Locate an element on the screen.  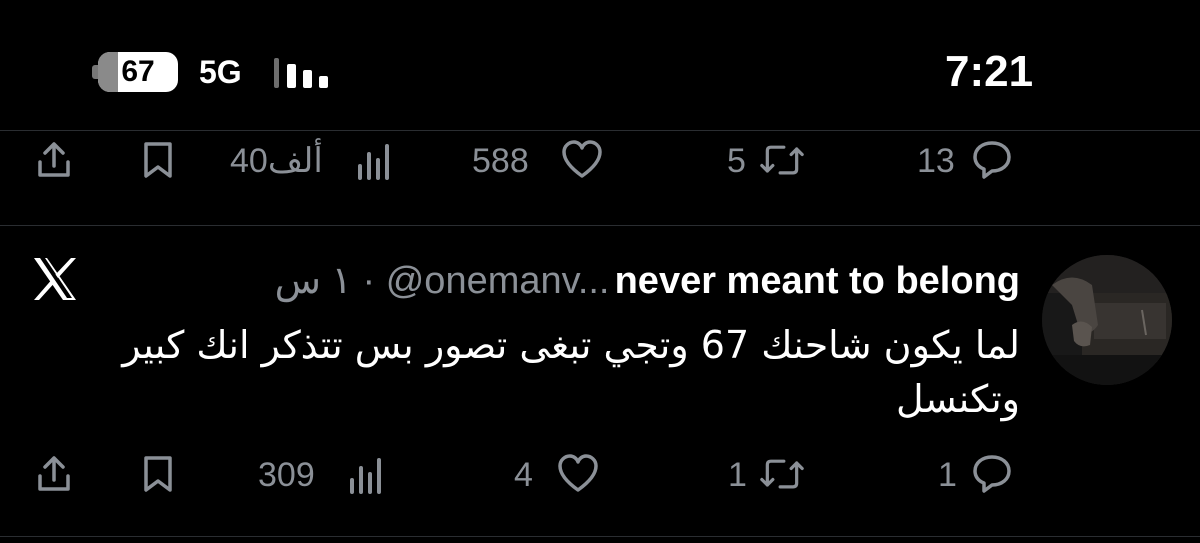
like-count: 4 is located at coordinates (523, 475).